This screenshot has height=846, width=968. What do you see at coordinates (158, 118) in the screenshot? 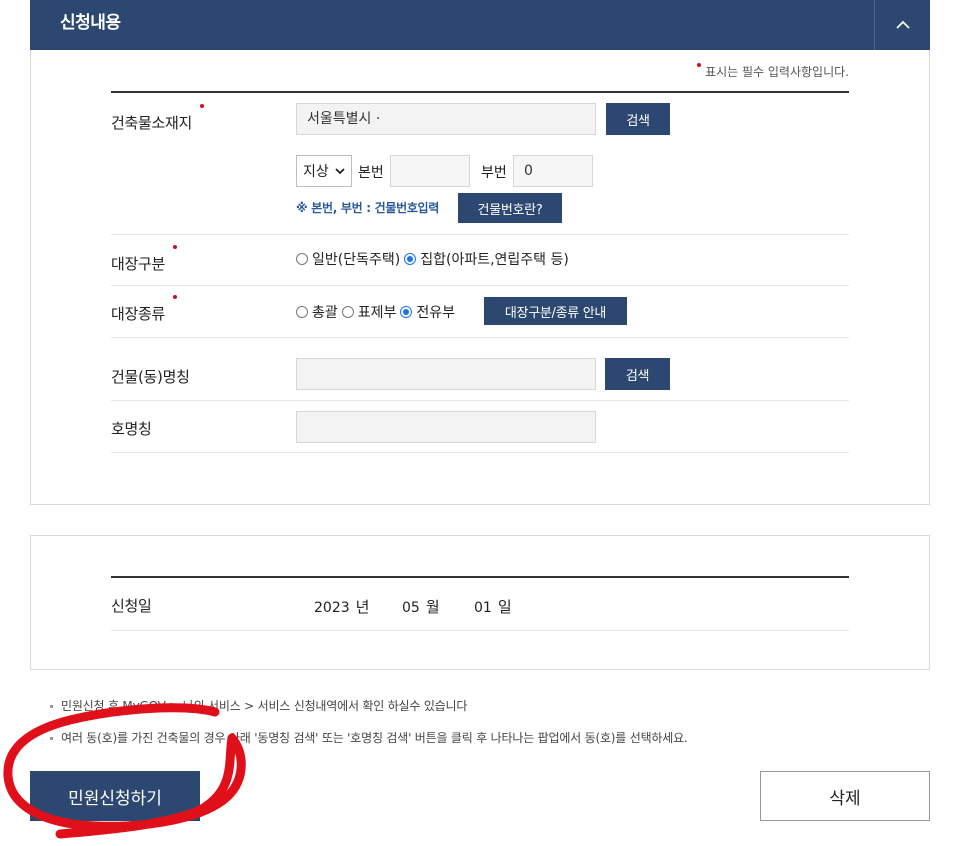
I see `address-label: 건축물소재지` at bounding box center [158, 118].